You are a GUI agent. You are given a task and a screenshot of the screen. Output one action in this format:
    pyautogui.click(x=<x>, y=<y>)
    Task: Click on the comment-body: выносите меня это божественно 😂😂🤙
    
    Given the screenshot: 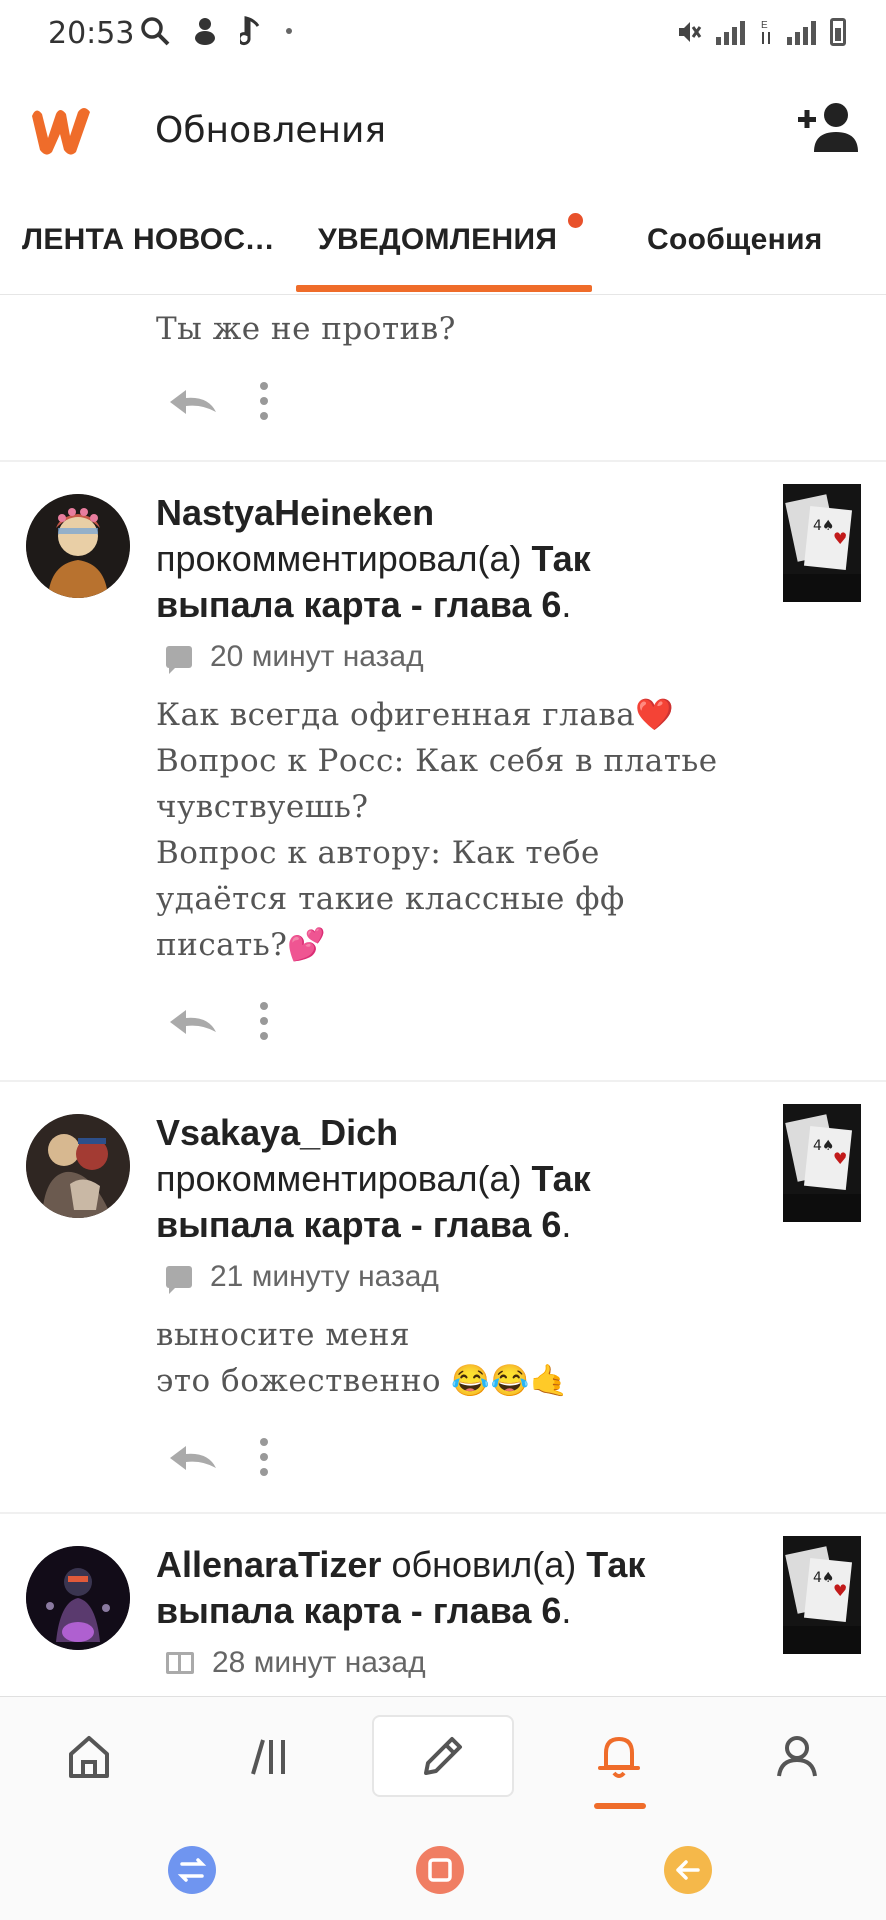 What is the action you would take?
    pyautogui.click(x=506, y=1358)
    